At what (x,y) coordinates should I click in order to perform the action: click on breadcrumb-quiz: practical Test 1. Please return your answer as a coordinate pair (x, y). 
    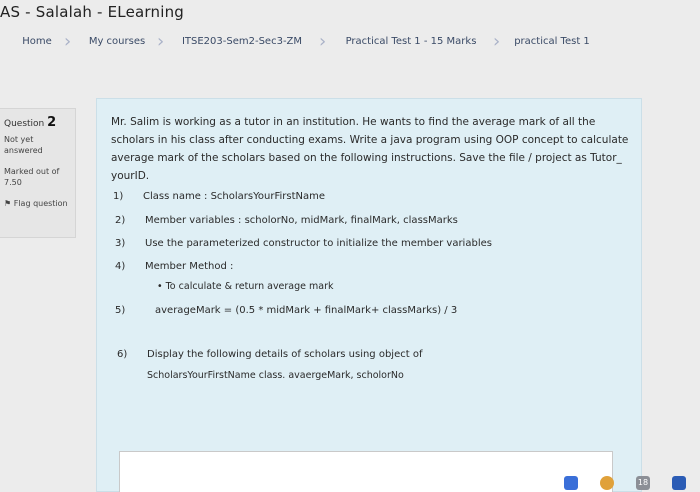
    Looking at the image, I should click on (552, 42).